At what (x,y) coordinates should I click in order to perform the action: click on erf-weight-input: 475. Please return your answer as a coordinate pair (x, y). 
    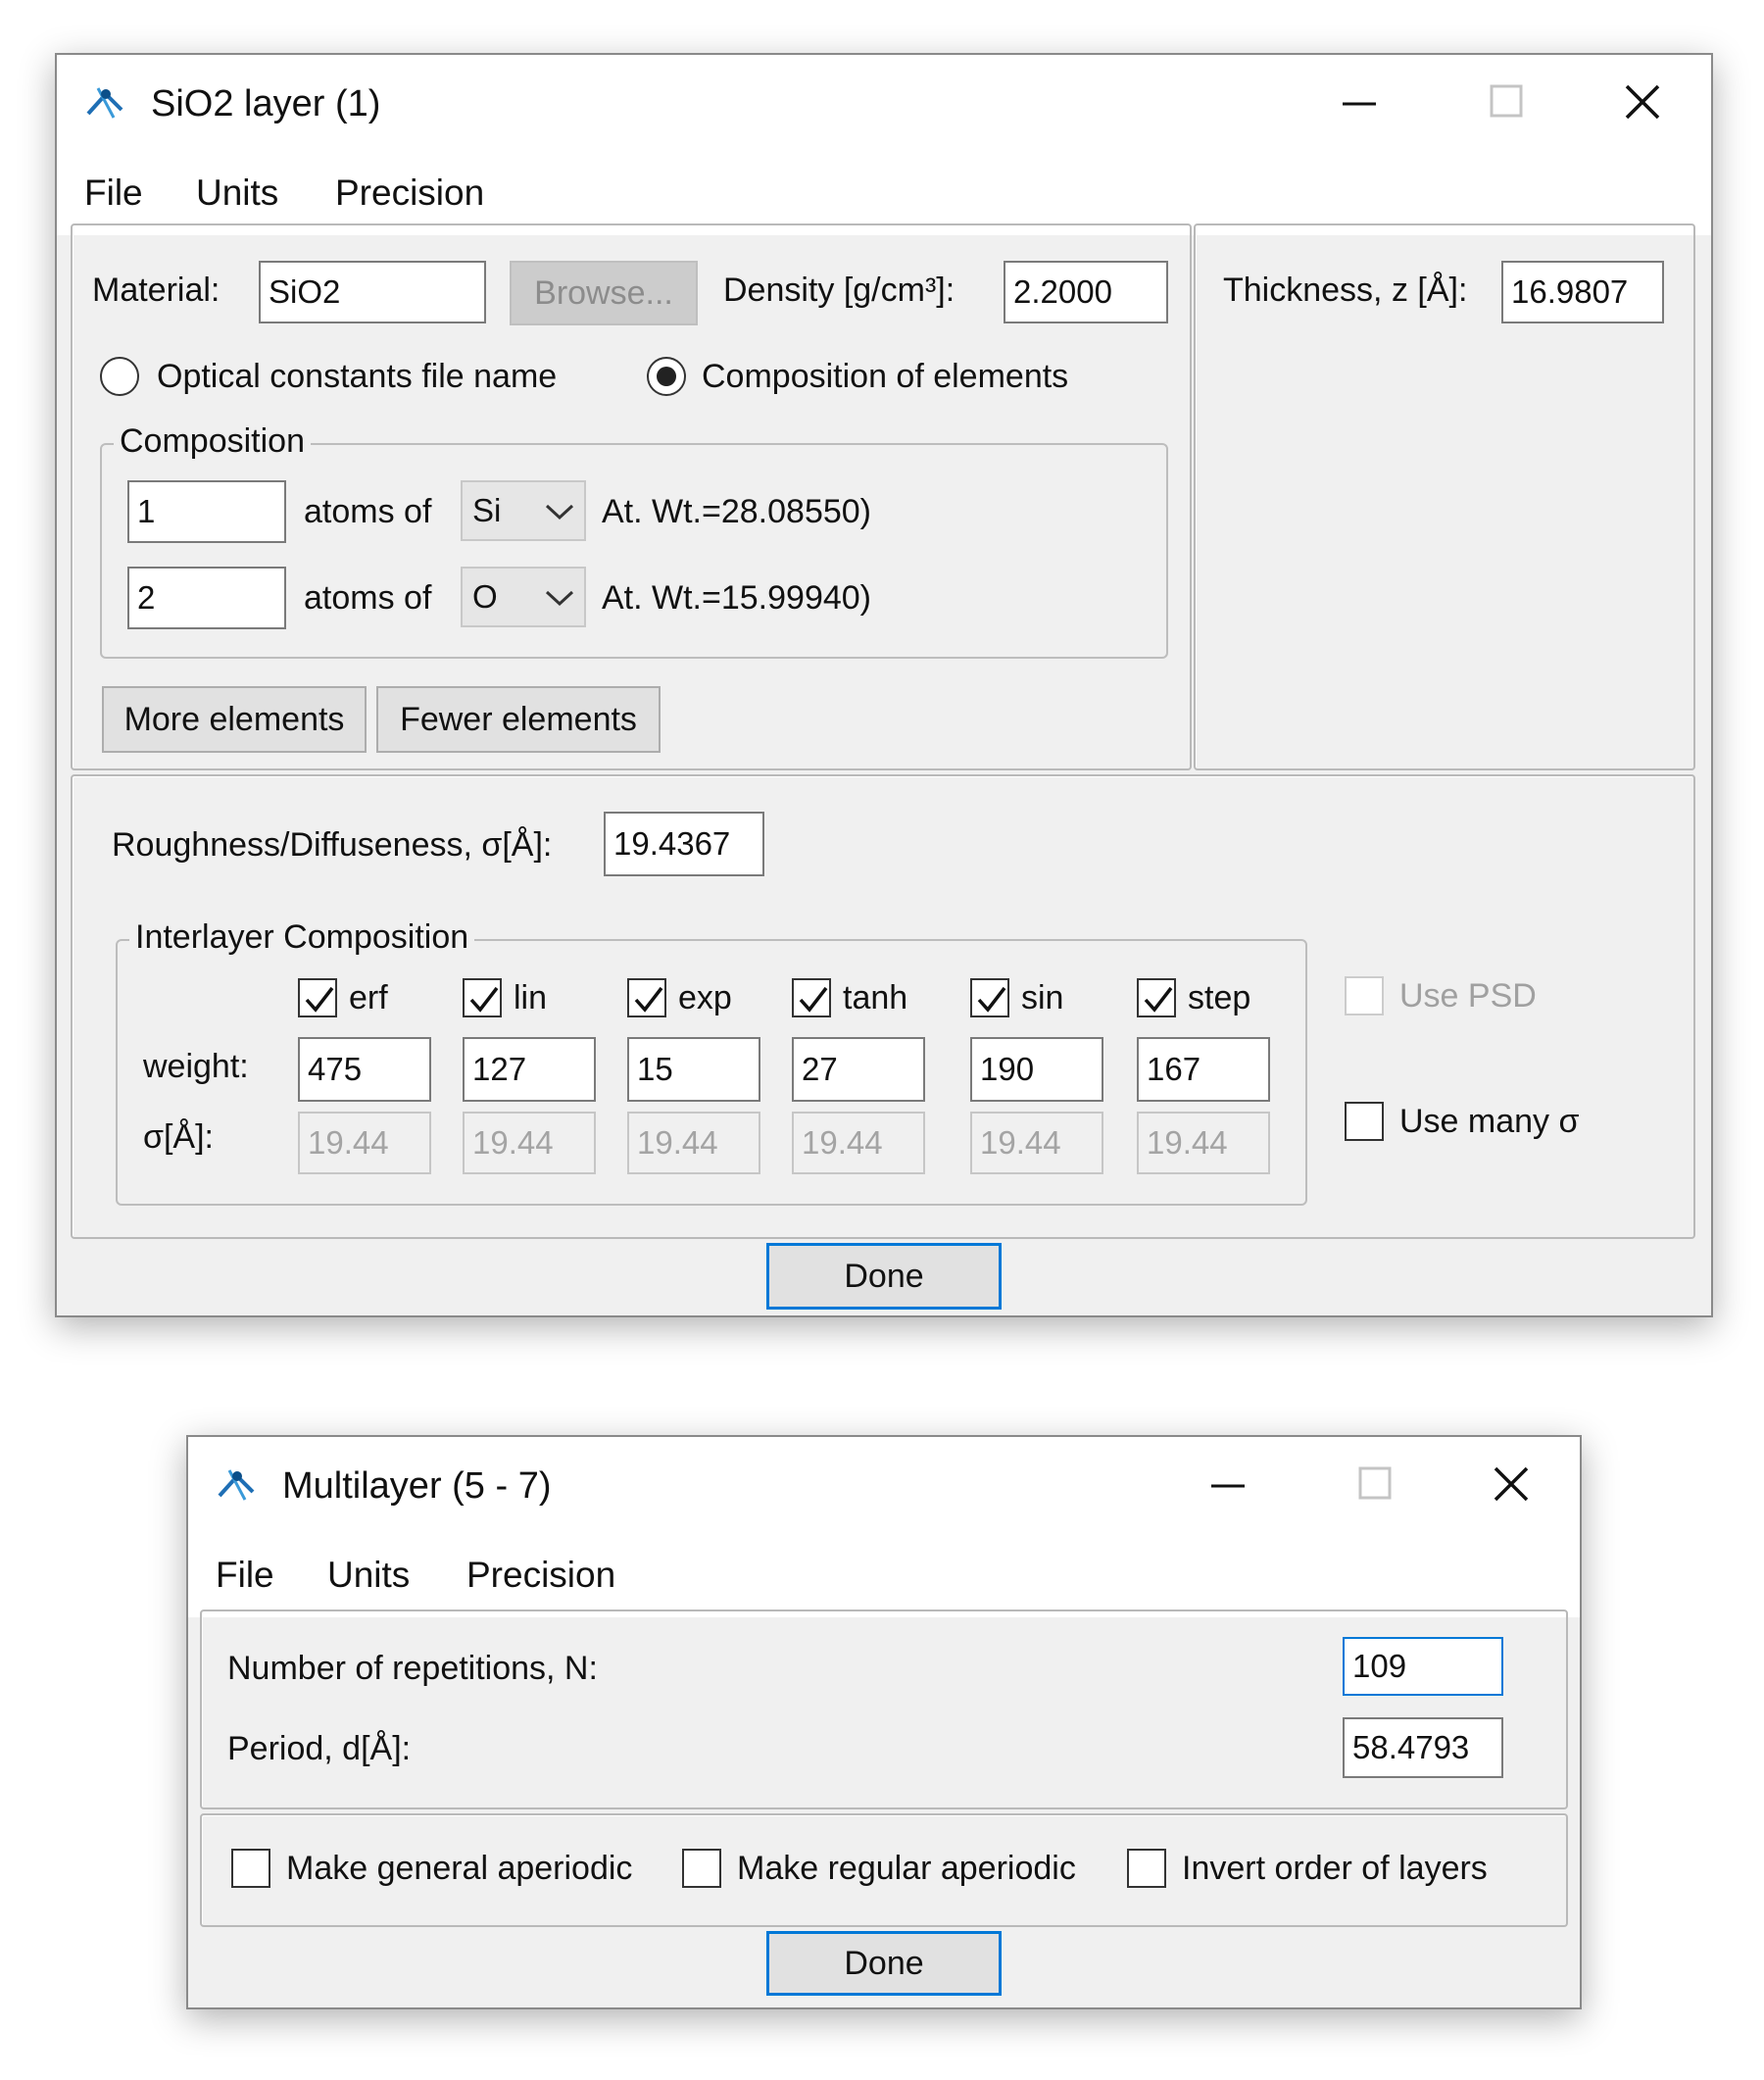
    Looking at the image, I should click on (364, 1069).